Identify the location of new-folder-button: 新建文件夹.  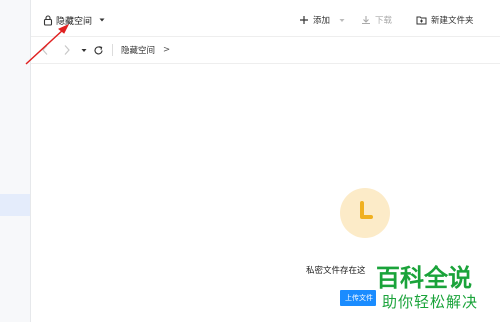
(445, 20).